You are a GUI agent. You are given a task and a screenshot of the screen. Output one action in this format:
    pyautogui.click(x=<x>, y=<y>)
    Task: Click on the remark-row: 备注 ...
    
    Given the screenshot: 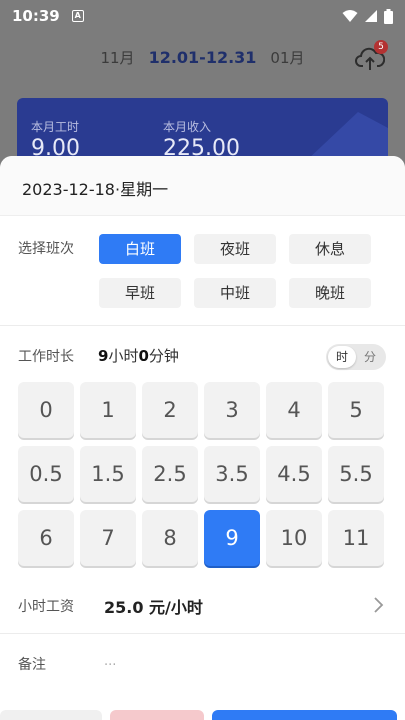 What is the action you would take?
    pyautogui.click(x=202, y=662)
    